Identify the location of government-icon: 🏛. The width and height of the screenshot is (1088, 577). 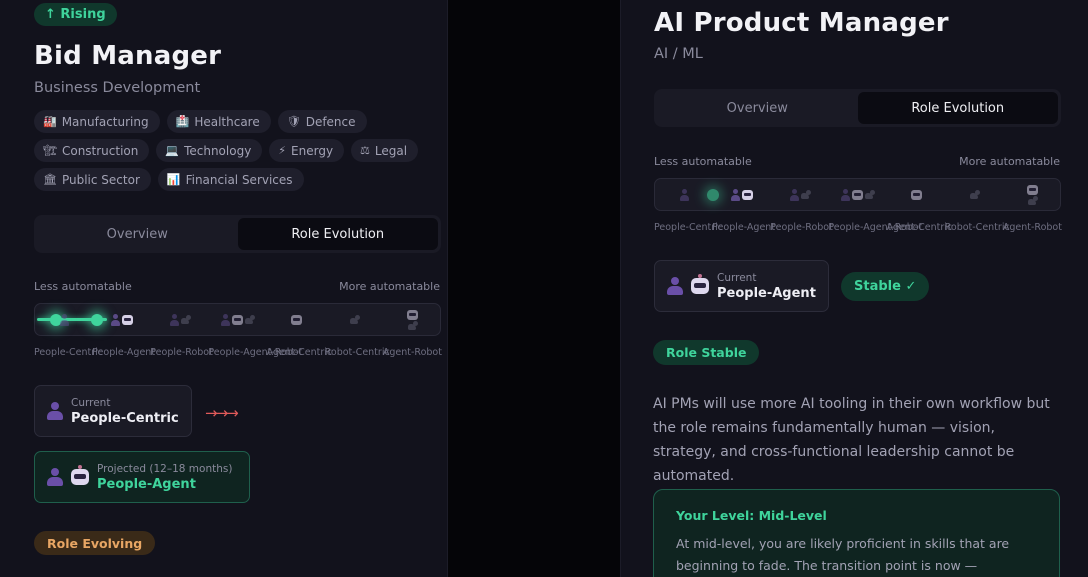
(50, 179).